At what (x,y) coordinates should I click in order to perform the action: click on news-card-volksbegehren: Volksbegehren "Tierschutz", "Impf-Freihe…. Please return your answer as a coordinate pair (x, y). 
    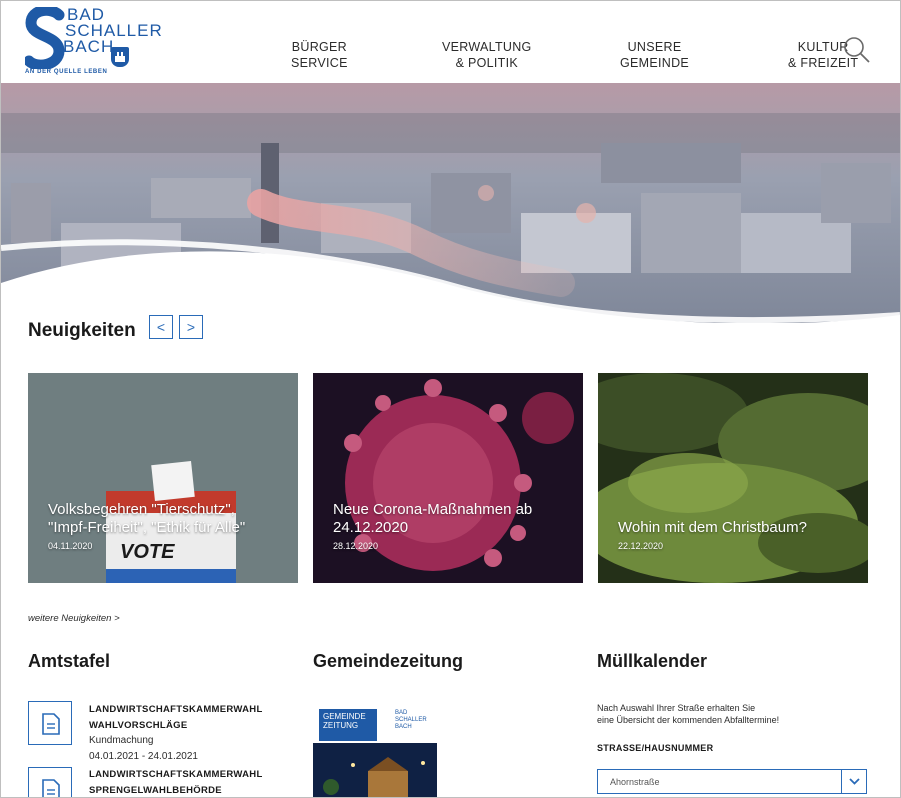
    Looking at the image, I should click on (163, 478).